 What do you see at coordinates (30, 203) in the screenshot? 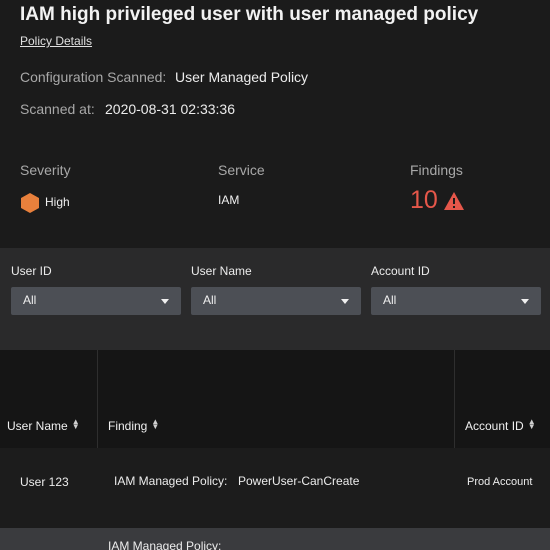
I see `severity-hexagon-icon` at bounding box center [30, 203].